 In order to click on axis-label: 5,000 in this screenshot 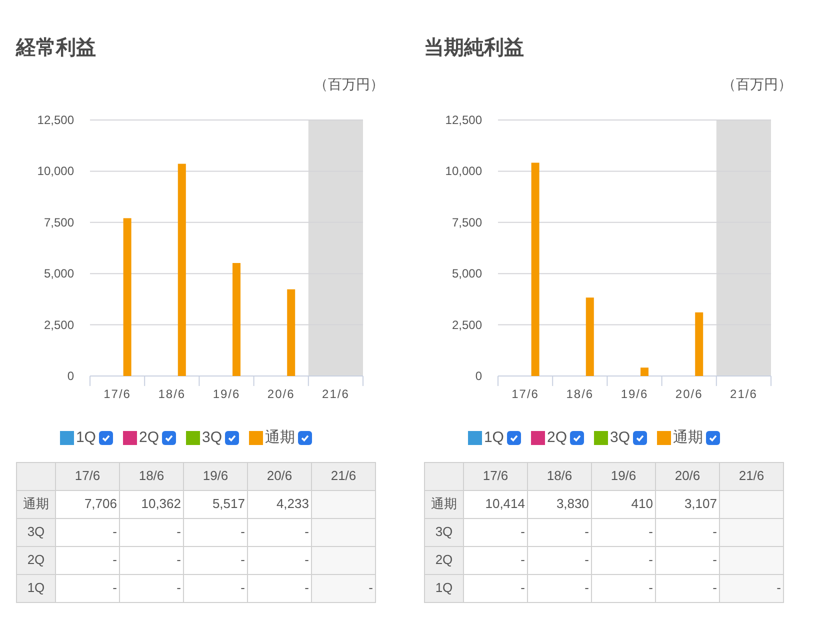, I will do `click(467, 273)`.